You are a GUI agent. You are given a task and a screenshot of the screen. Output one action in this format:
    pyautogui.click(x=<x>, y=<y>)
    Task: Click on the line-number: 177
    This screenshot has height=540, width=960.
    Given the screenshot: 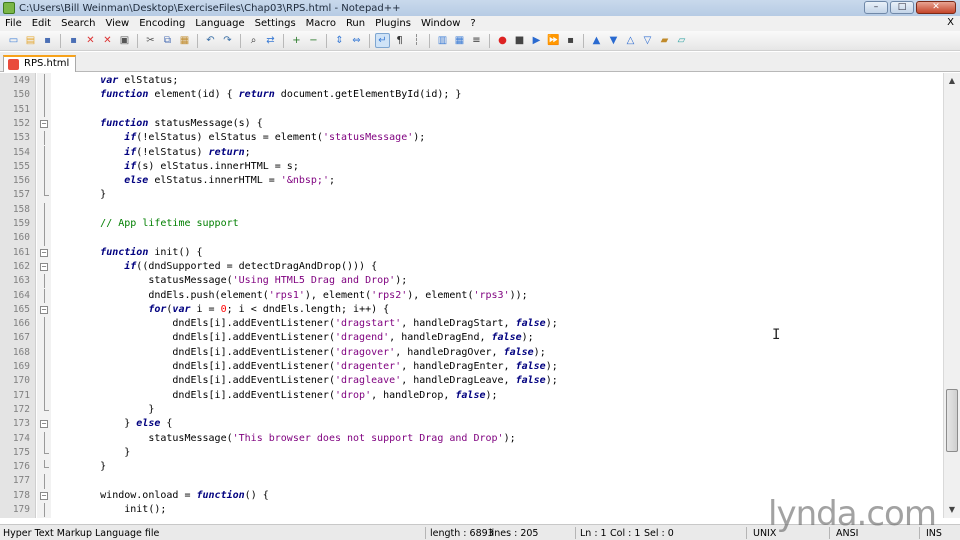 What is the action you would take?
    pyautogui.click(x=21, y=481)
    